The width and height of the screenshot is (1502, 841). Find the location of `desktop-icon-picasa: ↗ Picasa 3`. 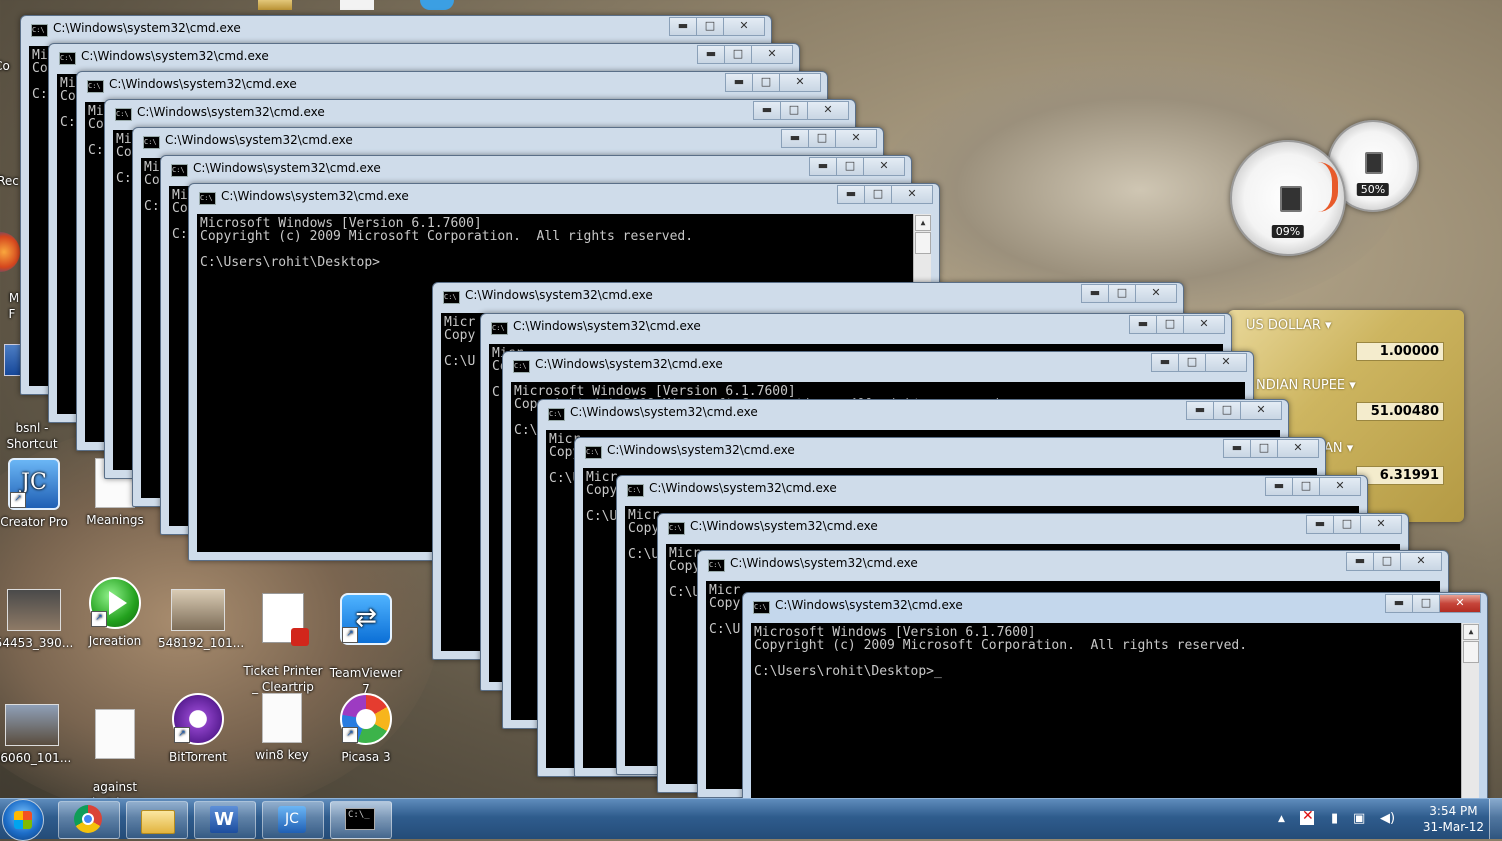

desktop-icon-picasa: ↗ Picasa 3 is located at coordinates (366, 729).